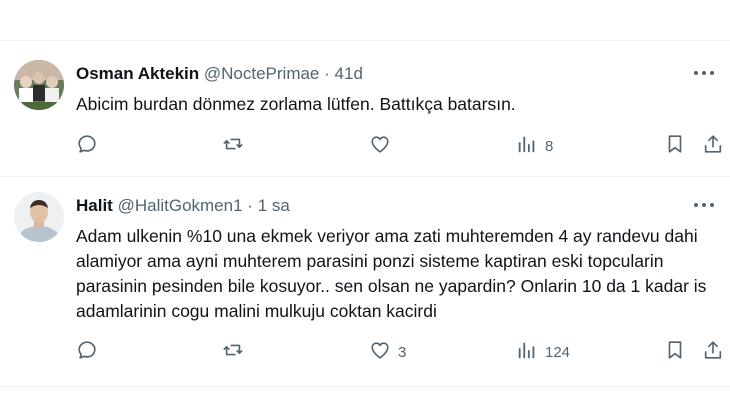 This screenshot has width=730, height=420. Describe the element at coordinates (549, 146) in the screenshot. I see `views-count: 8` at that location.